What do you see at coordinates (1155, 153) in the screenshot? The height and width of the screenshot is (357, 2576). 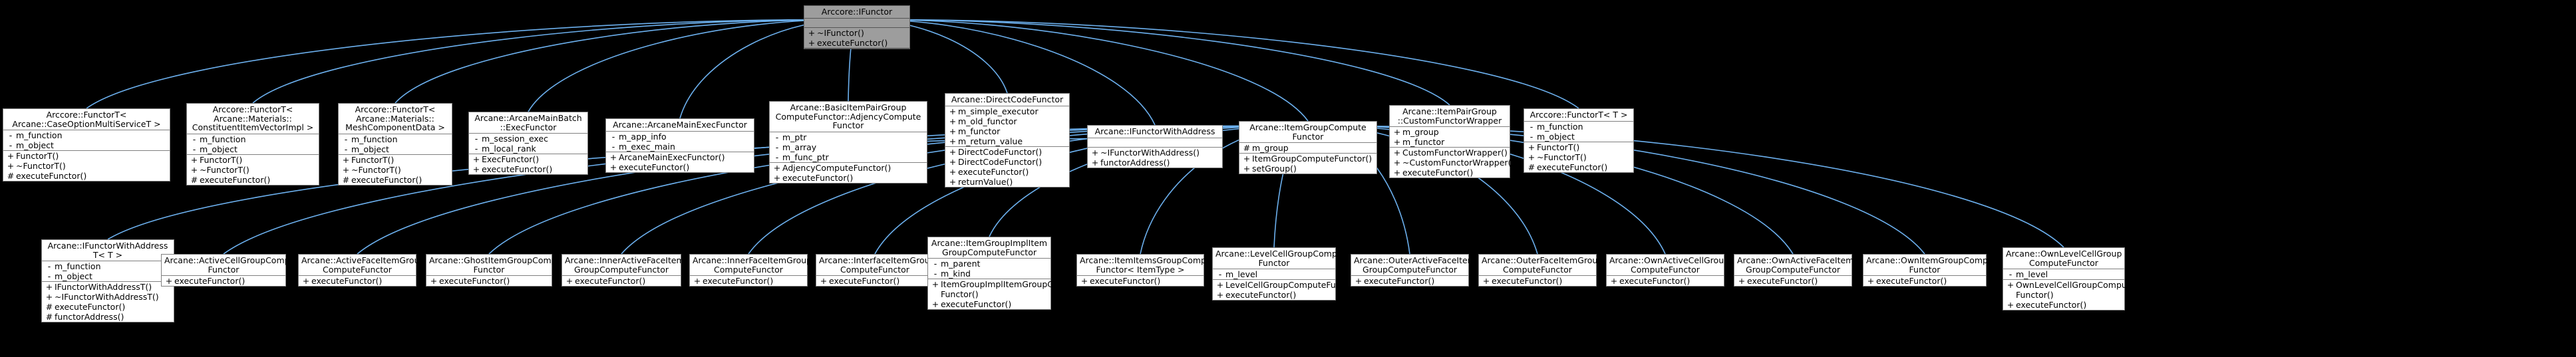 I see `method-row: + ~IFunctorWithAddress()` at bounding box center [1155, 153].